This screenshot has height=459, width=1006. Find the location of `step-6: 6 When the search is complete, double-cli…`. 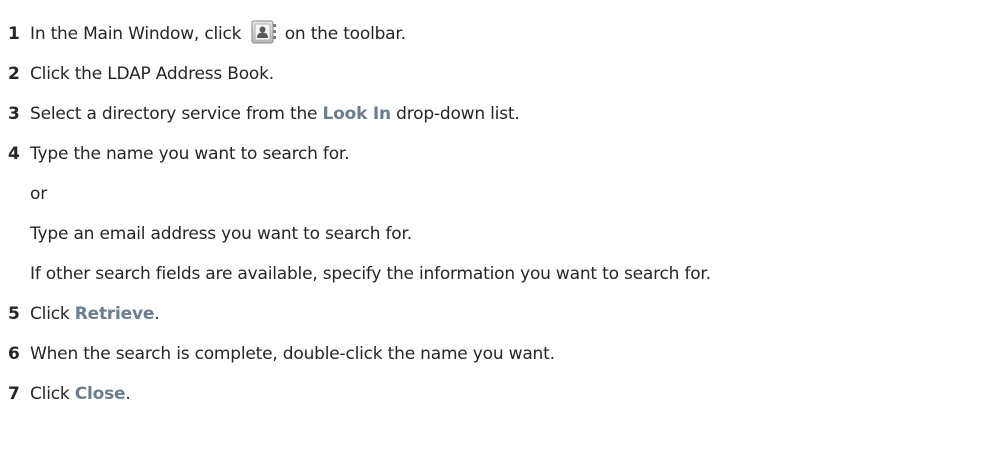

step-6: 6 When the search is complete, double-cli… is located at coordinates (507, 354).